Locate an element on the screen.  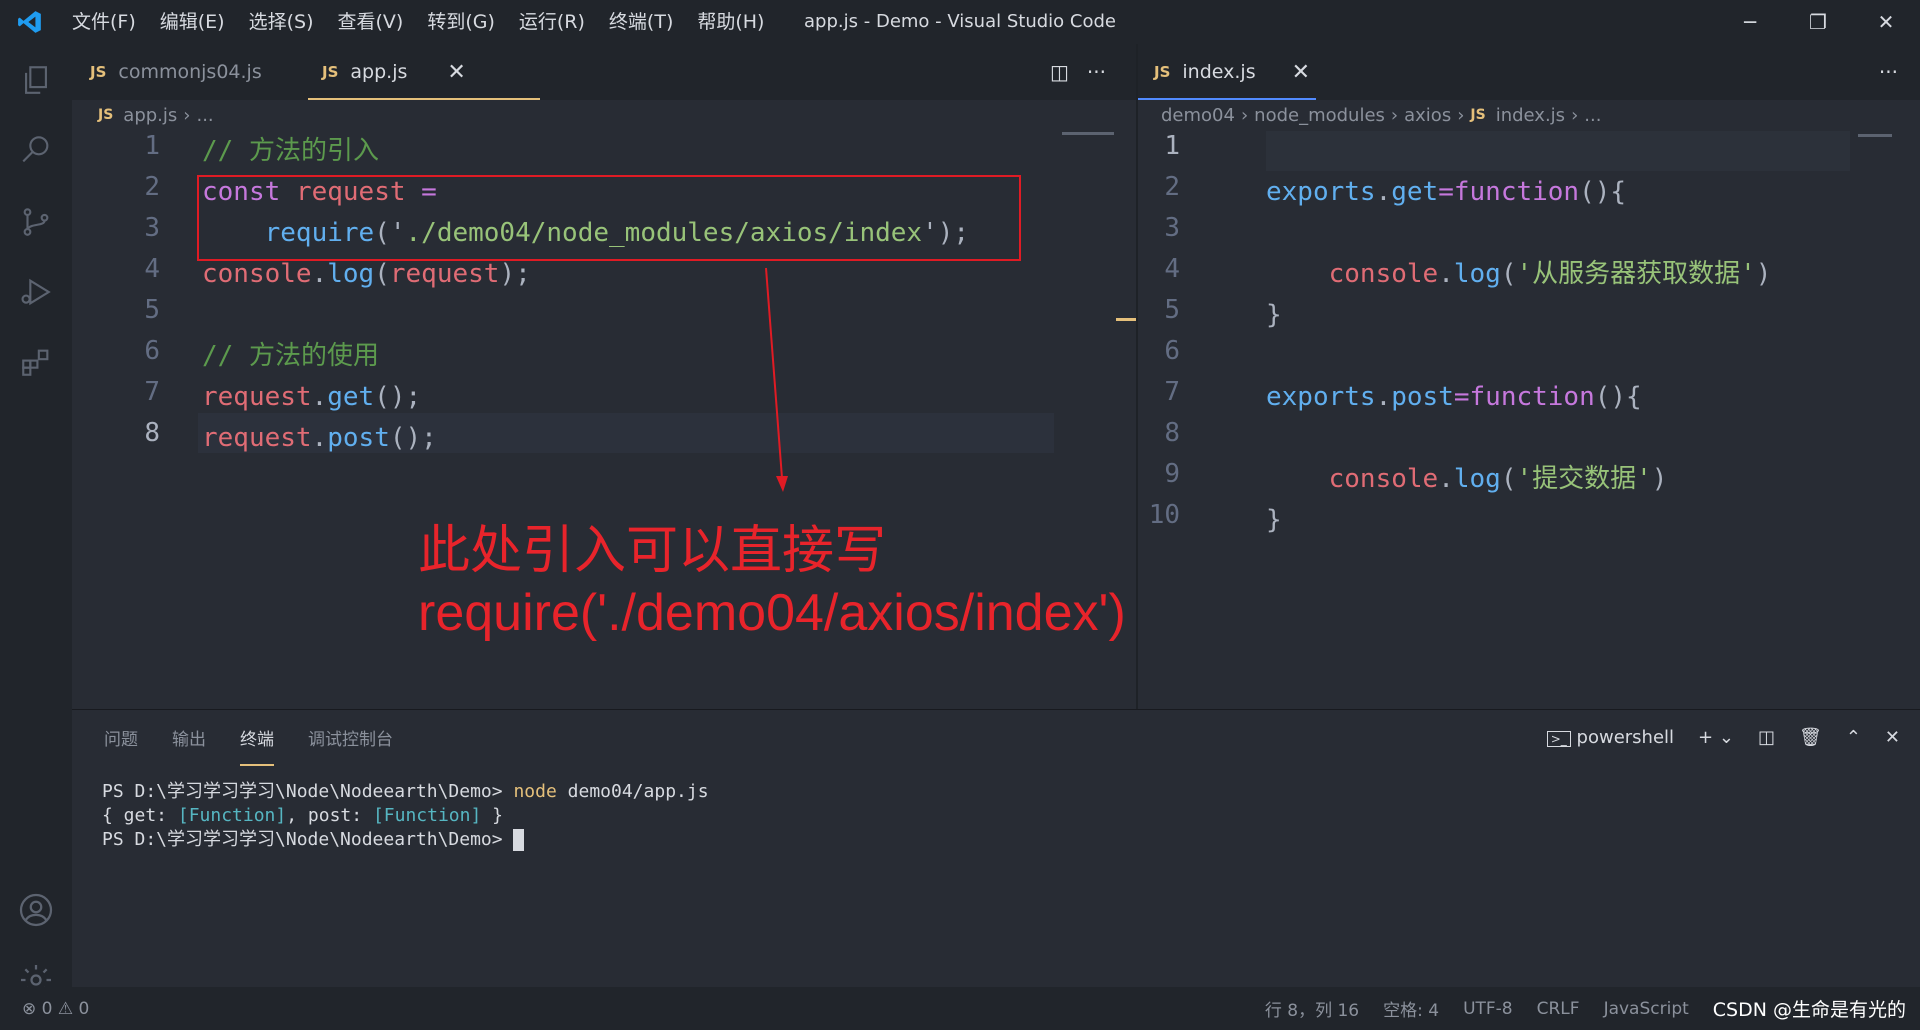
split-terminal-icon: ◫ is located at coordinates (1766, 737).